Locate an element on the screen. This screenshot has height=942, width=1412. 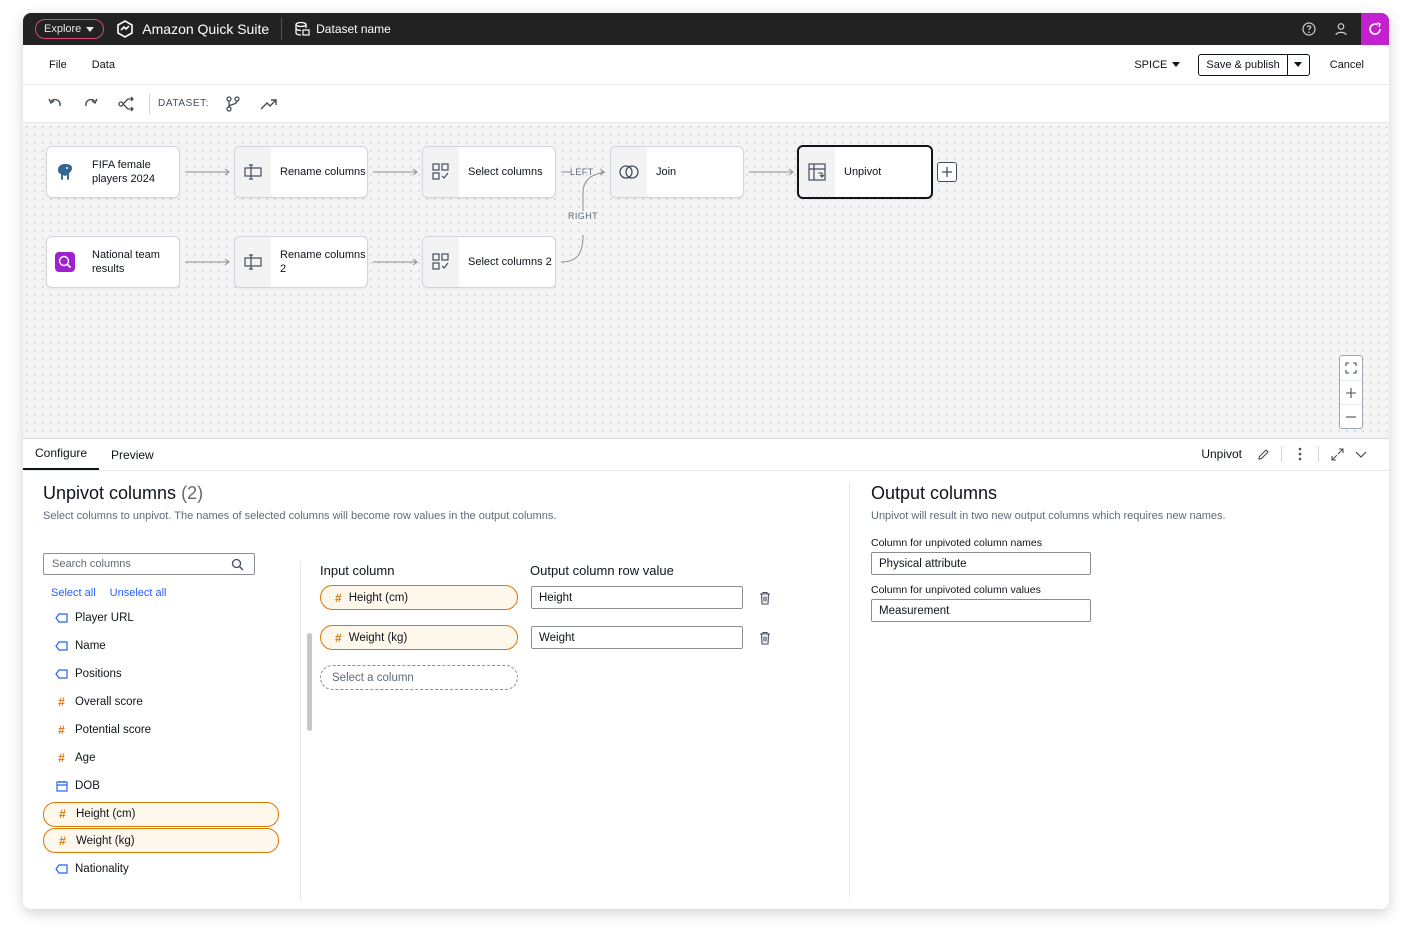
add-step-button is located at coordinates (947, 172).